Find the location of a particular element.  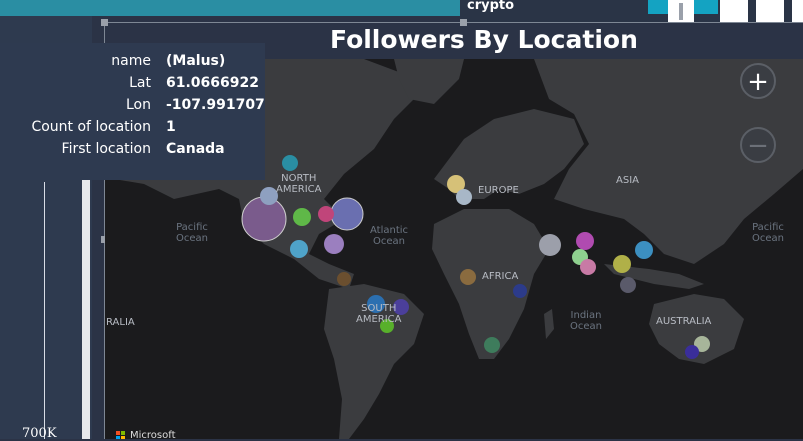

tooltip-row-first-location: First location Canada is located at coordinates (132, 152).